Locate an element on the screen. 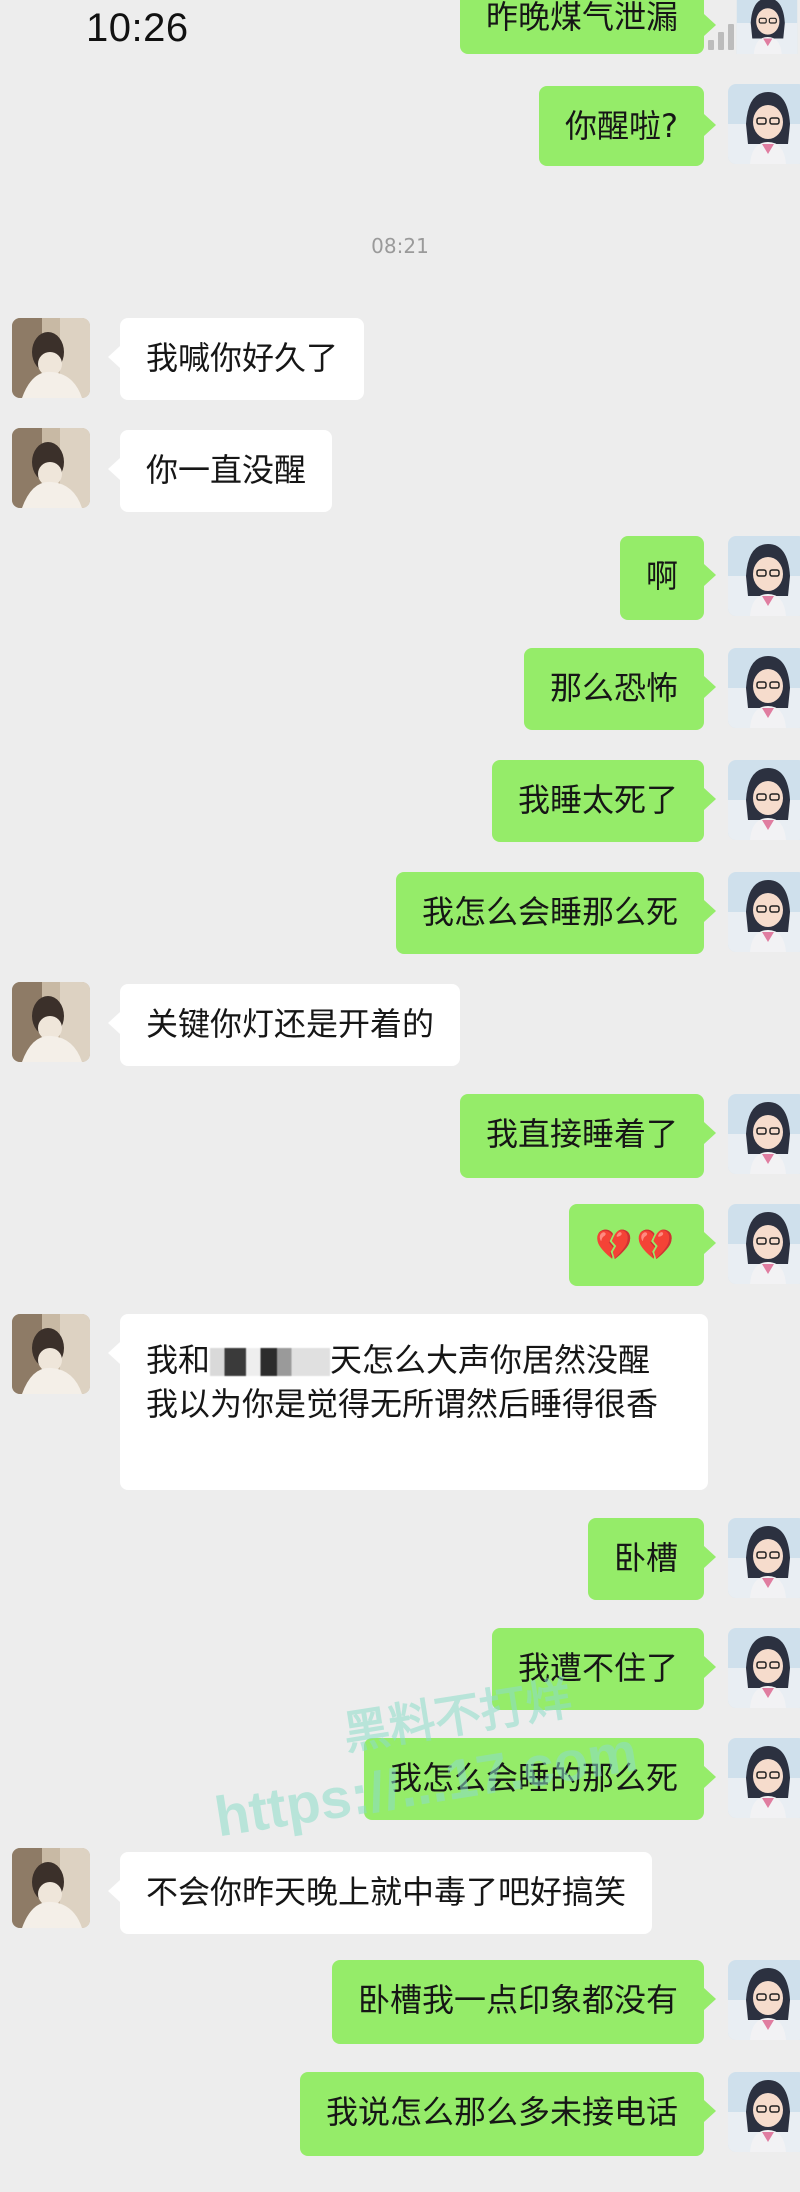 The image size is (800, 2192). sent-message: 卧槽 is located at coordinates (652, 1559).